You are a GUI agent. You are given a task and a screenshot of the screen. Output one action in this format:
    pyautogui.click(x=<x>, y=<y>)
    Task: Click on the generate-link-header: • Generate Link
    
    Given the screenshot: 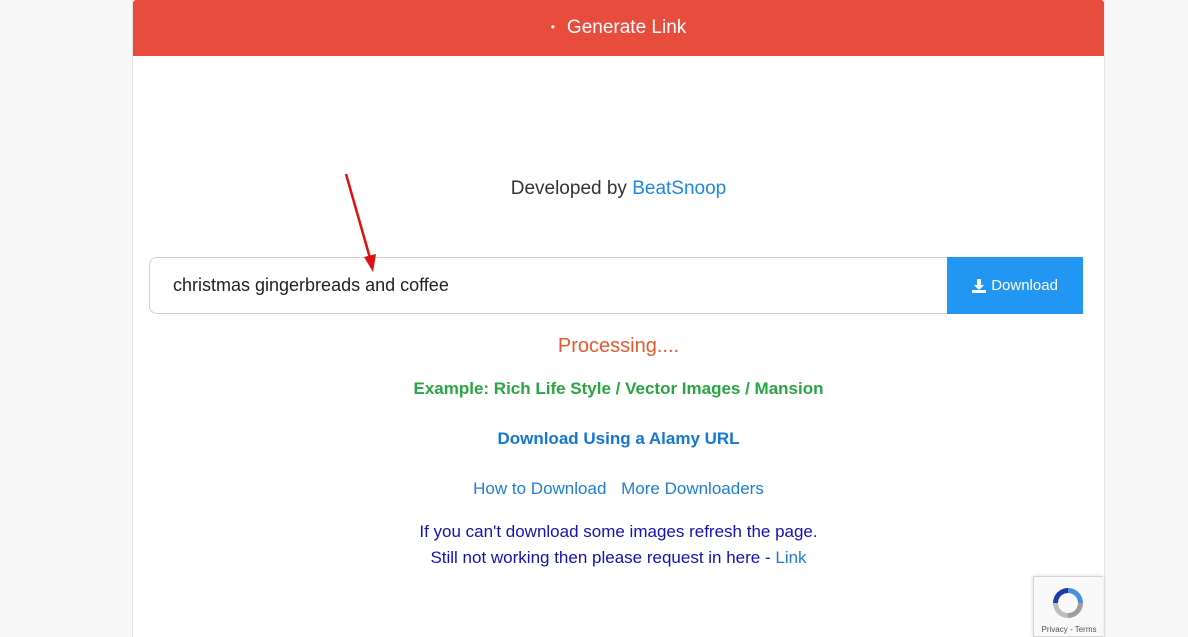 What is the action you would take?
    pyautogui.click(x=618, y=28)
    